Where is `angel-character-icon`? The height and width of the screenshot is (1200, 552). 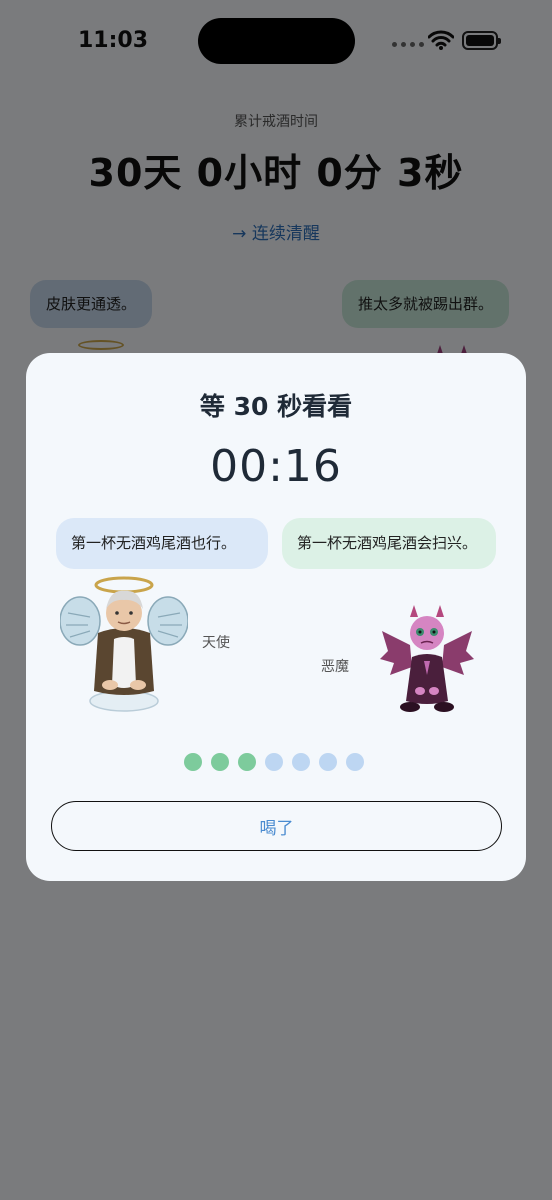
angel-character-icon is located at coordinates (124, 644).